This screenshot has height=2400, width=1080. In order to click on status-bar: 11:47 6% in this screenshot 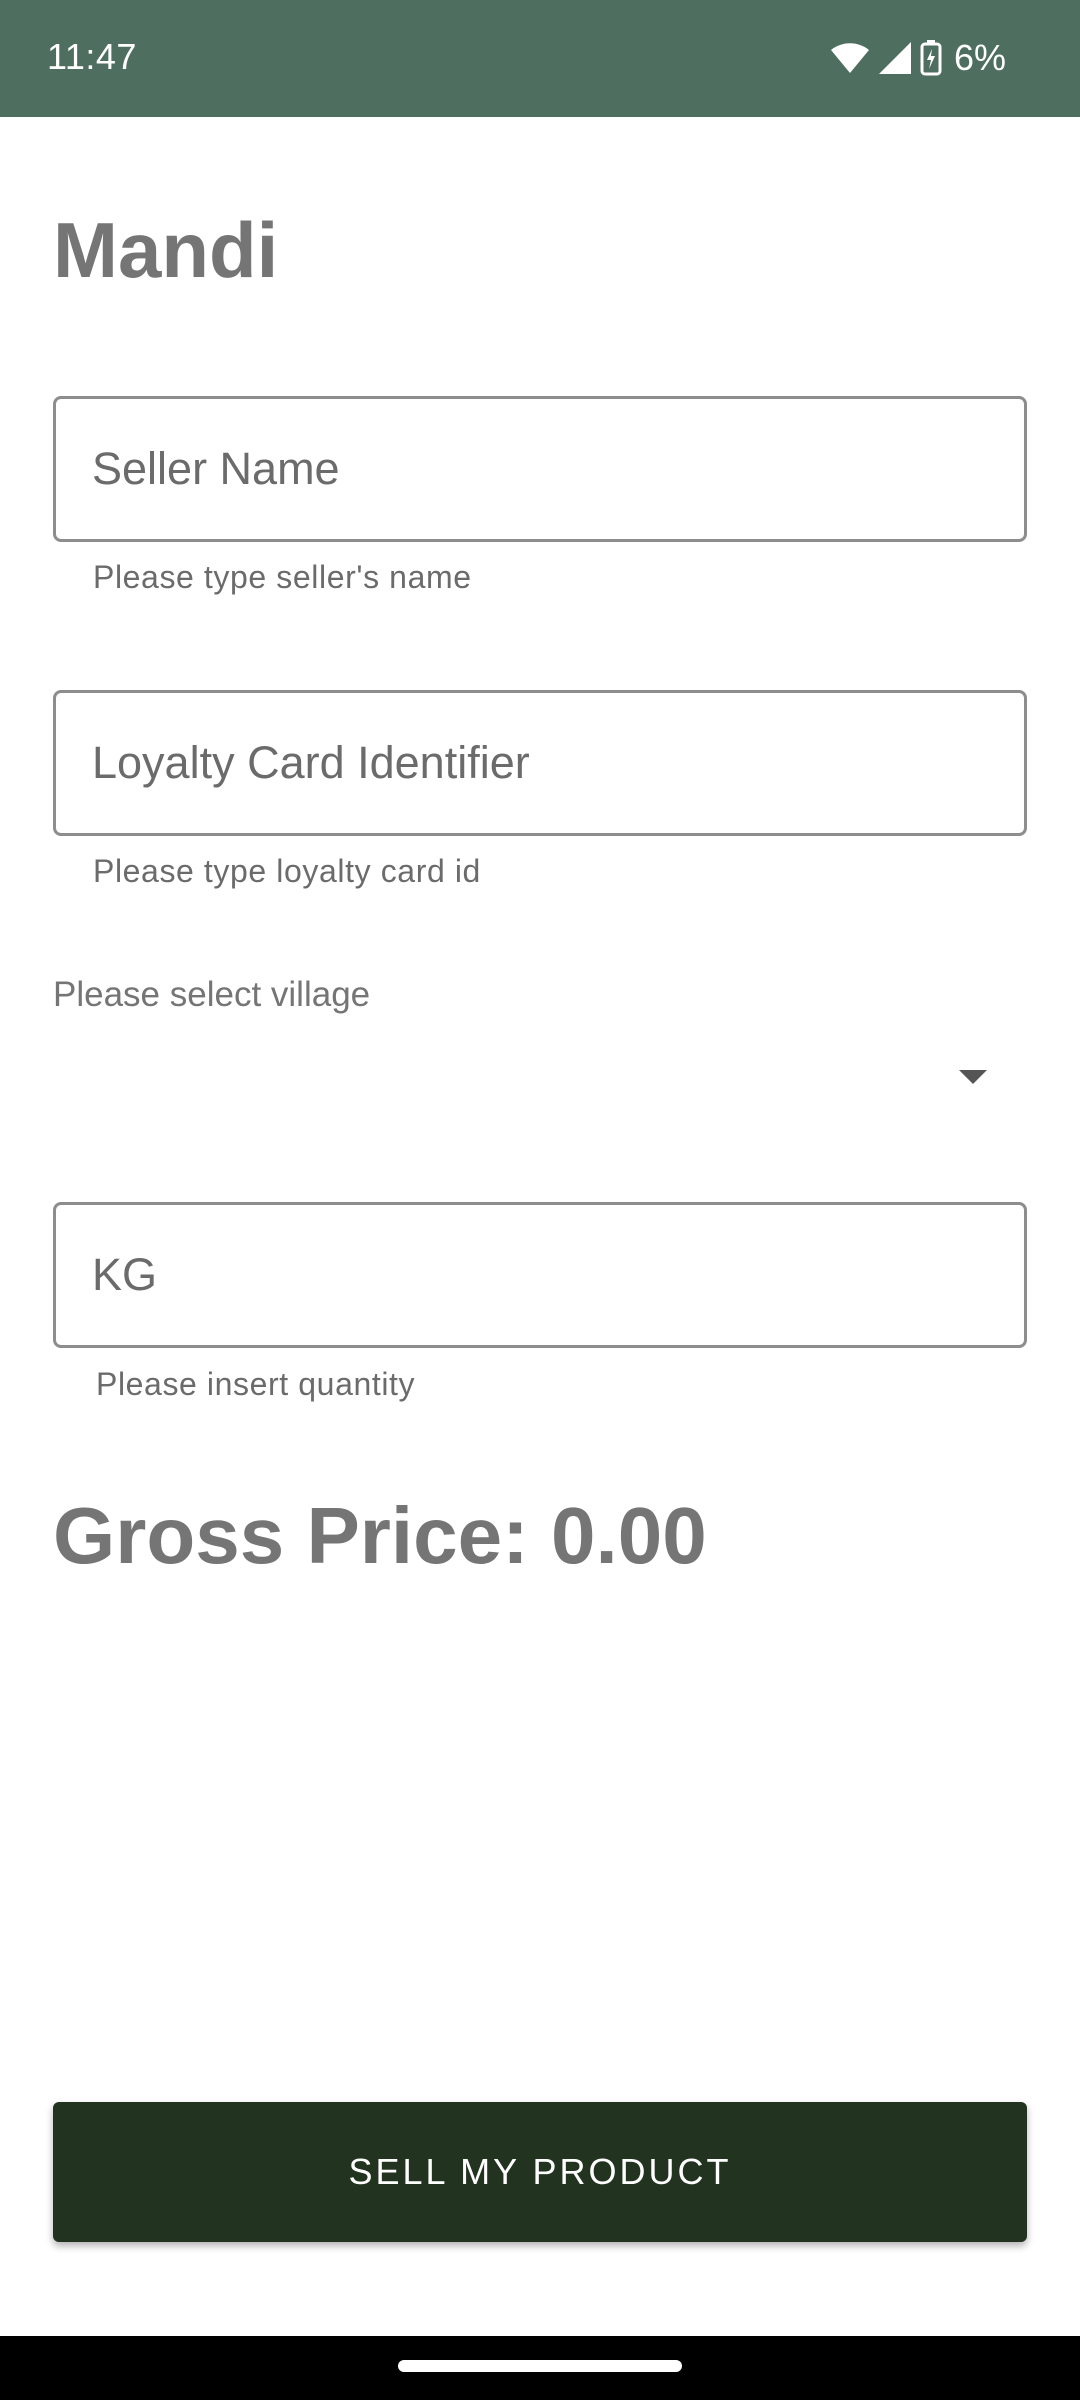, I will do `click(540, 58)`.